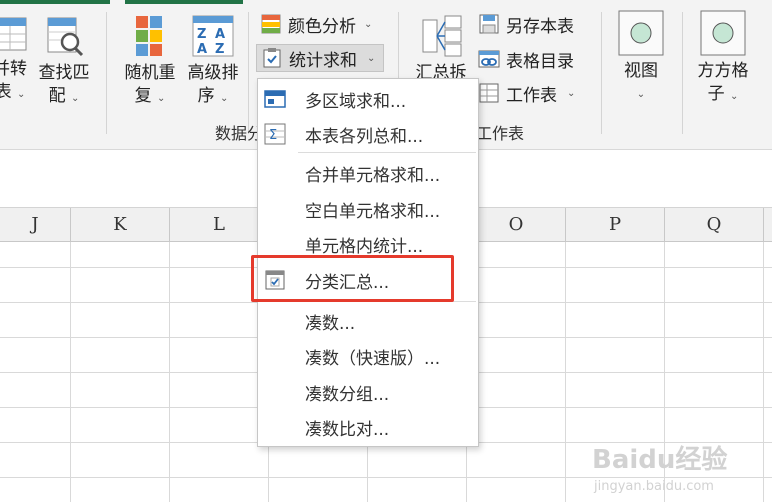 The height and width of the screenshot is (502, 772). I want to click on column-header-p: P, so click(615, 225).